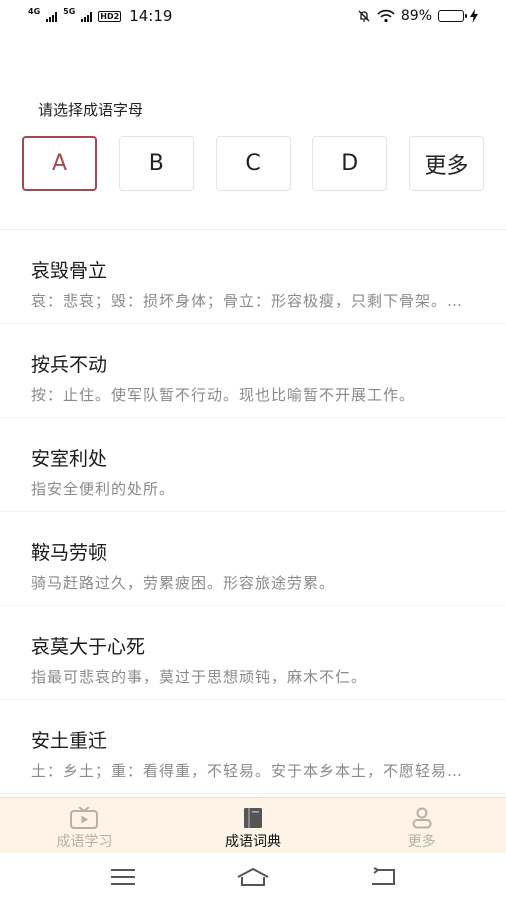  Describe the element at coordinates (422, 818) in the screenshot. I see `person-icon` at that location.